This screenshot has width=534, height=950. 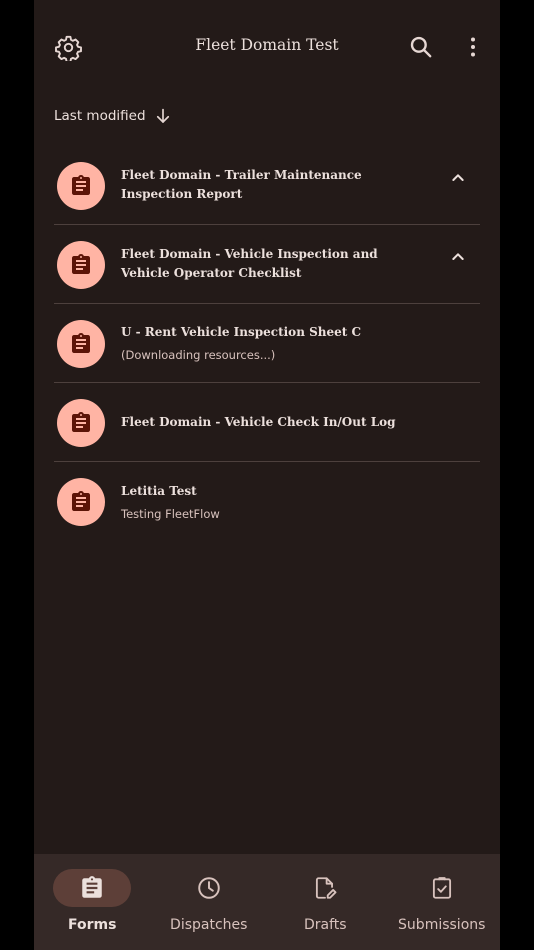 I want to click on bottom-navigation: Forms Dispatches Drafts Submissions, so click(x=267, y=902).